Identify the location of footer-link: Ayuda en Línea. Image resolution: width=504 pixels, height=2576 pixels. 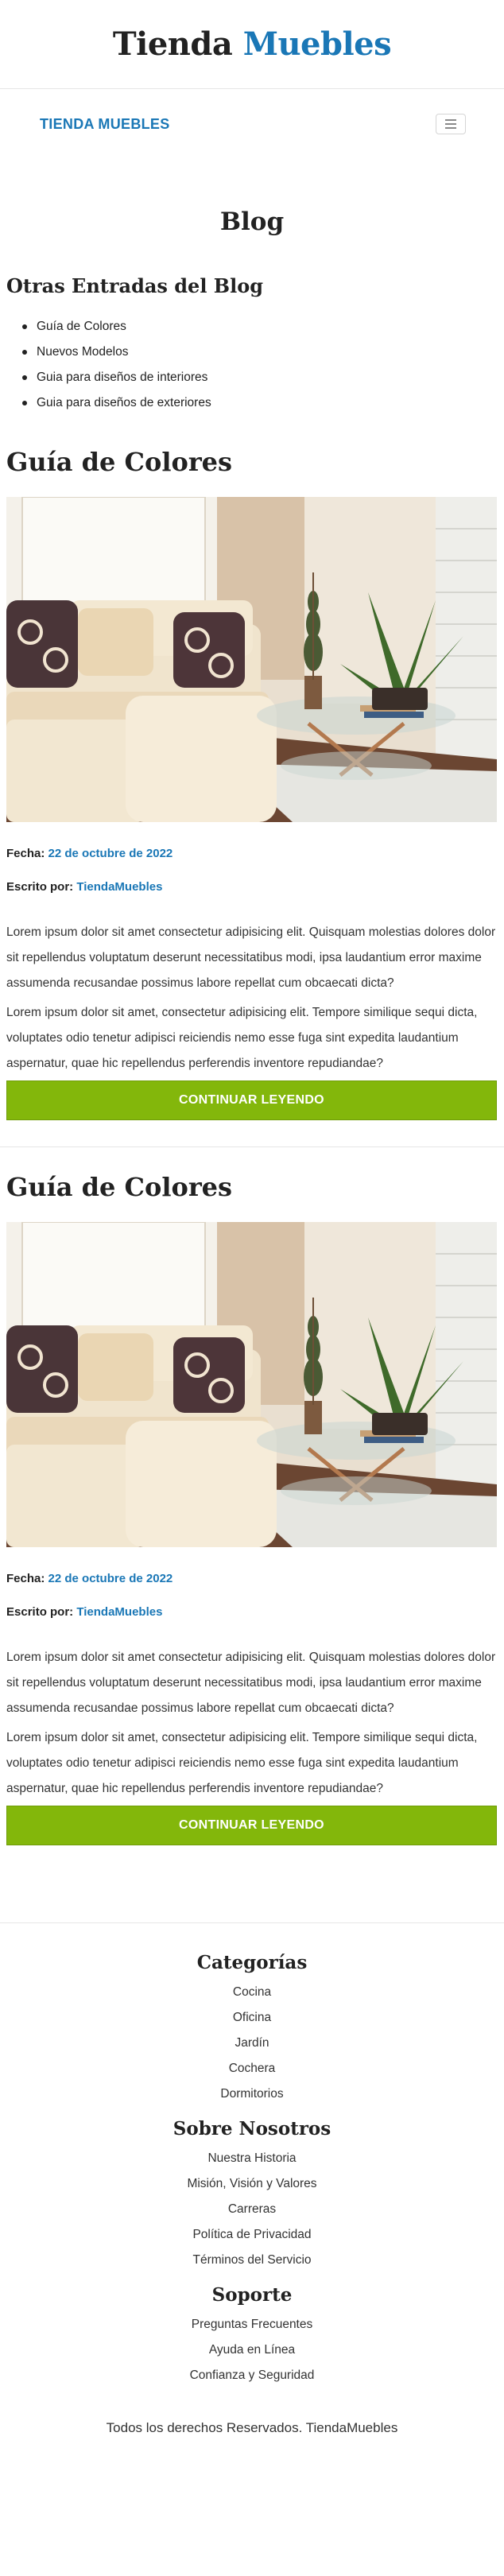
(252, 2350).